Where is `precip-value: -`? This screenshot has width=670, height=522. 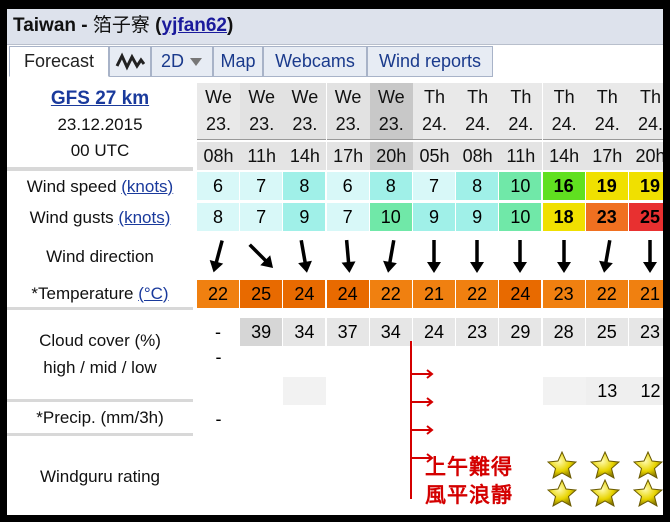
precip-value: - is located at coordinates (218, 419).